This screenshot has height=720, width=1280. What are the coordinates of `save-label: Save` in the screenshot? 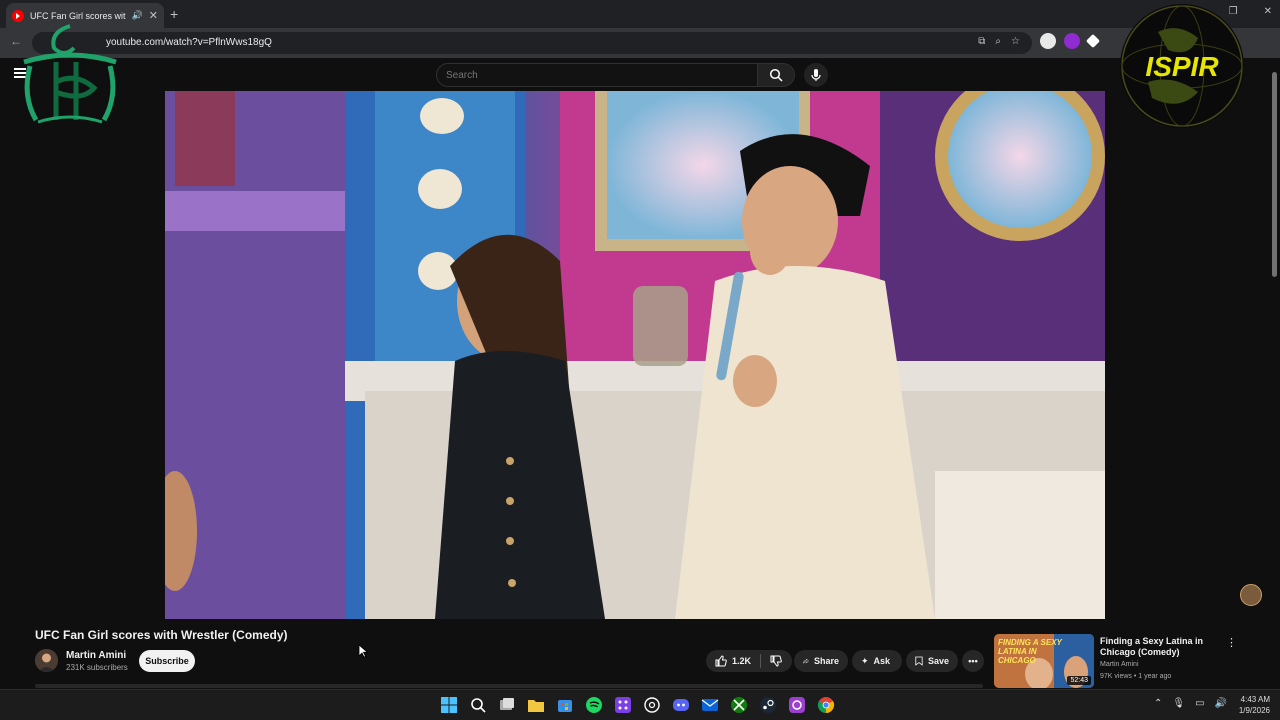 It's located at (938, 661).